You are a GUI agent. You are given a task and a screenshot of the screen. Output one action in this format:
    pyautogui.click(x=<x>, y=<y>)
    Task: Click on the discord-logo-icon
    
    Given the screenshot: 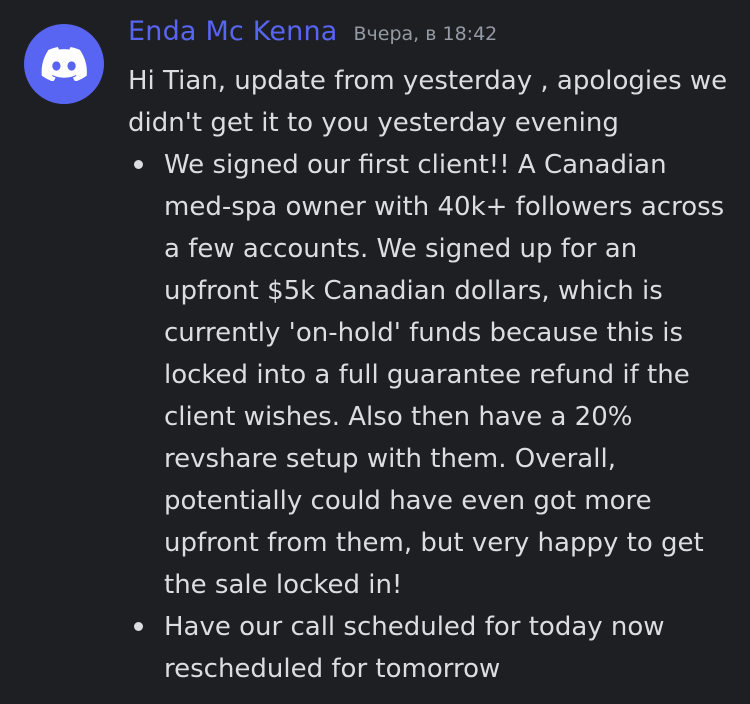 What is the action you would take?
    pyautogui.click(x=64, y=64)
    